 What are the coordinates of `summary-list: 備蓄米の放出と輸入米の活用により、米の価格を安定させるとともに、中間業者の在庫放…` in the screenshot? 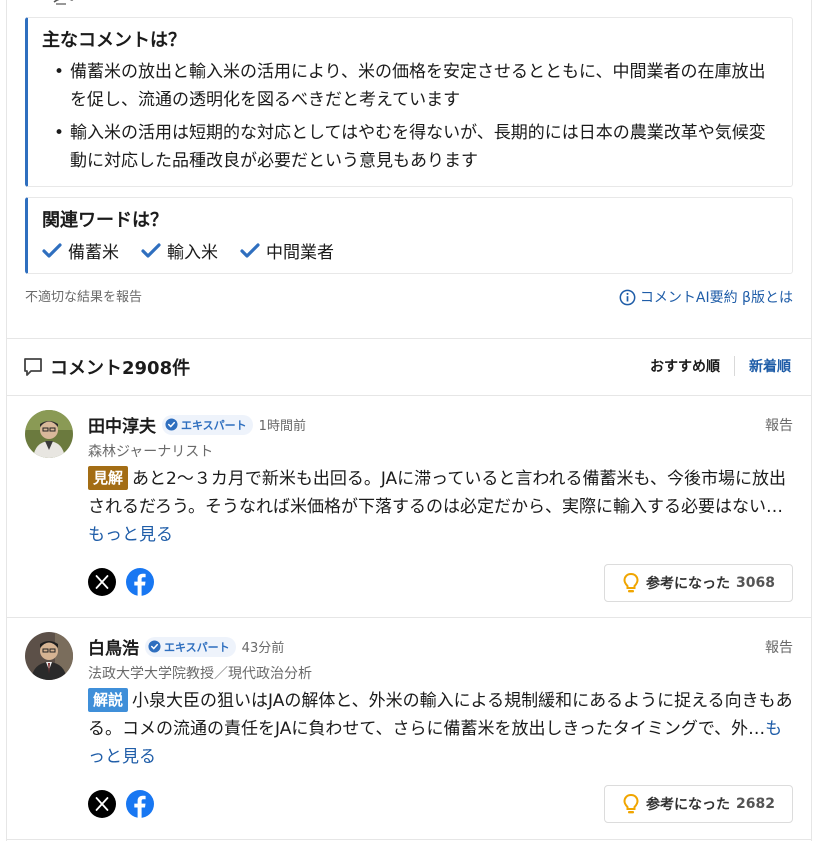 It's located at (410, 116).